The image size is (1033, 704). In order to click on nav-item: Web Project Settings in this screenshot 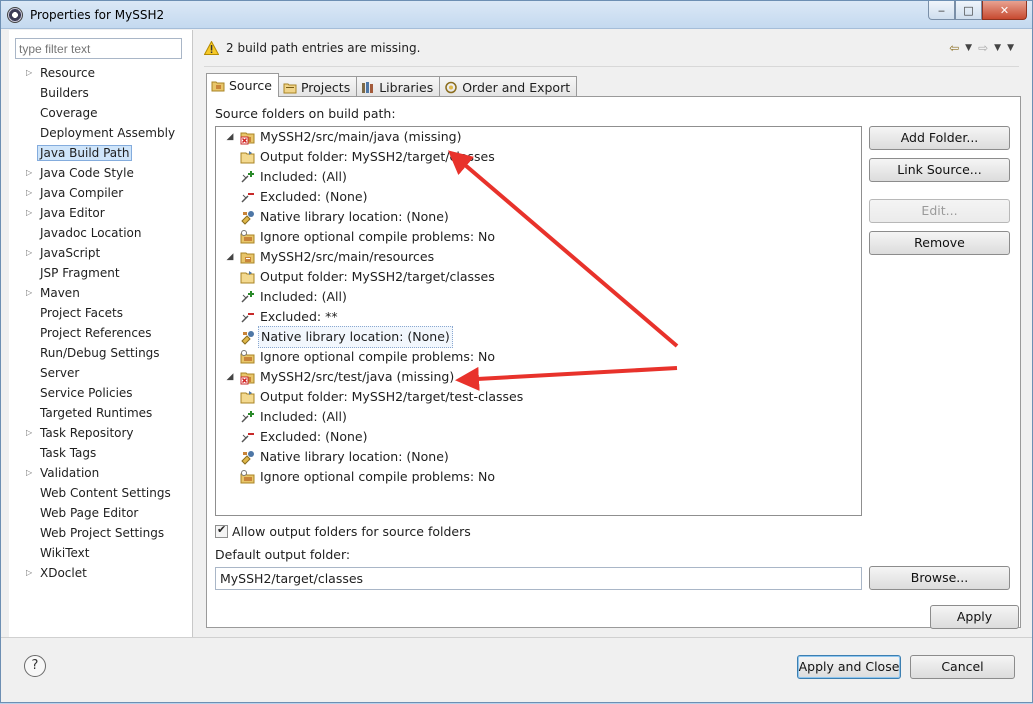, I will do `click(101, 533)`.